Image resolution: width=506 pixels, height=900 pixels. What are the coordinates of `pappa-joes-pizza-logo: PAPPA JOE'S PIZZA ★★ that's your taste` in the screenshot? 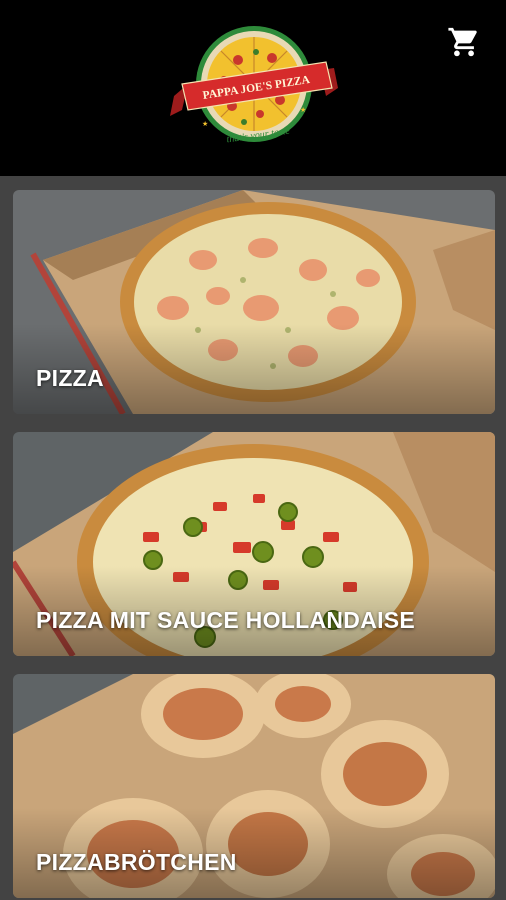 It's located at (254, 88).